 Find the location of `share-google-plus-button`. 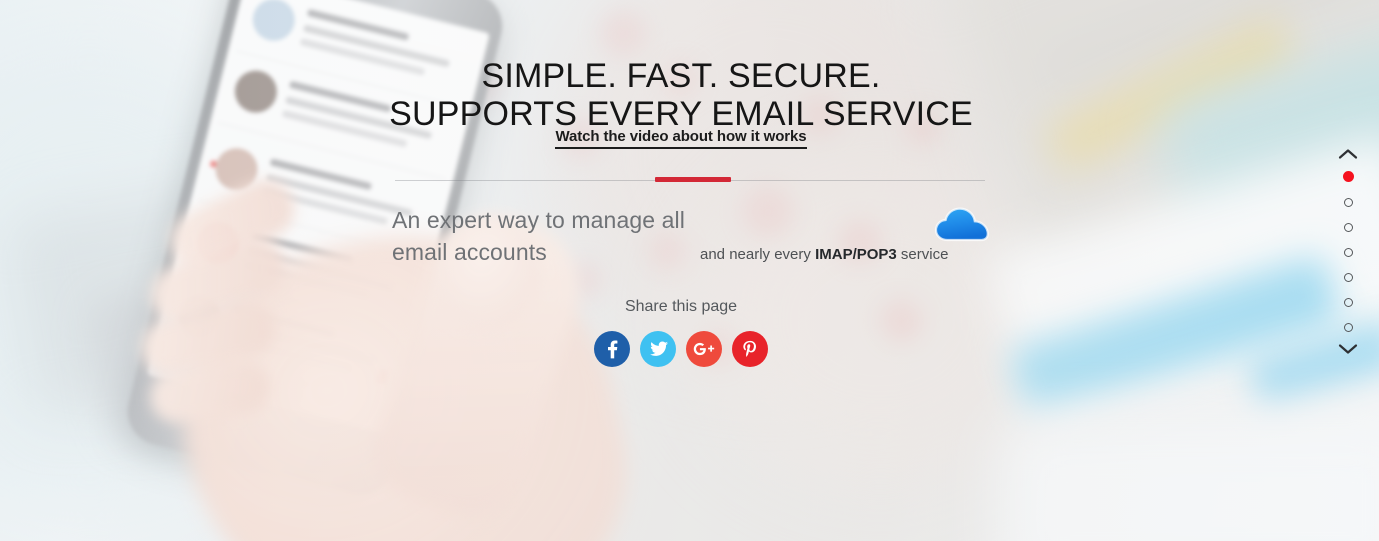

share-google-plus-button is located at coordinates (704, 349).